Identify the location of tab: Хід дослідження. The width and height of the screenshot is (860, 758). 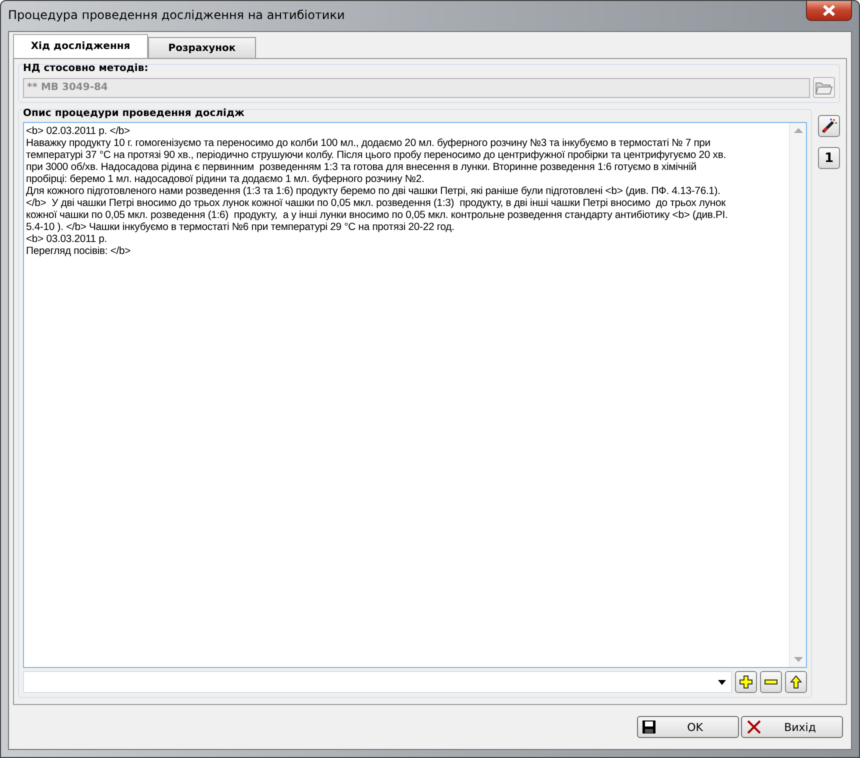
(80, 46).